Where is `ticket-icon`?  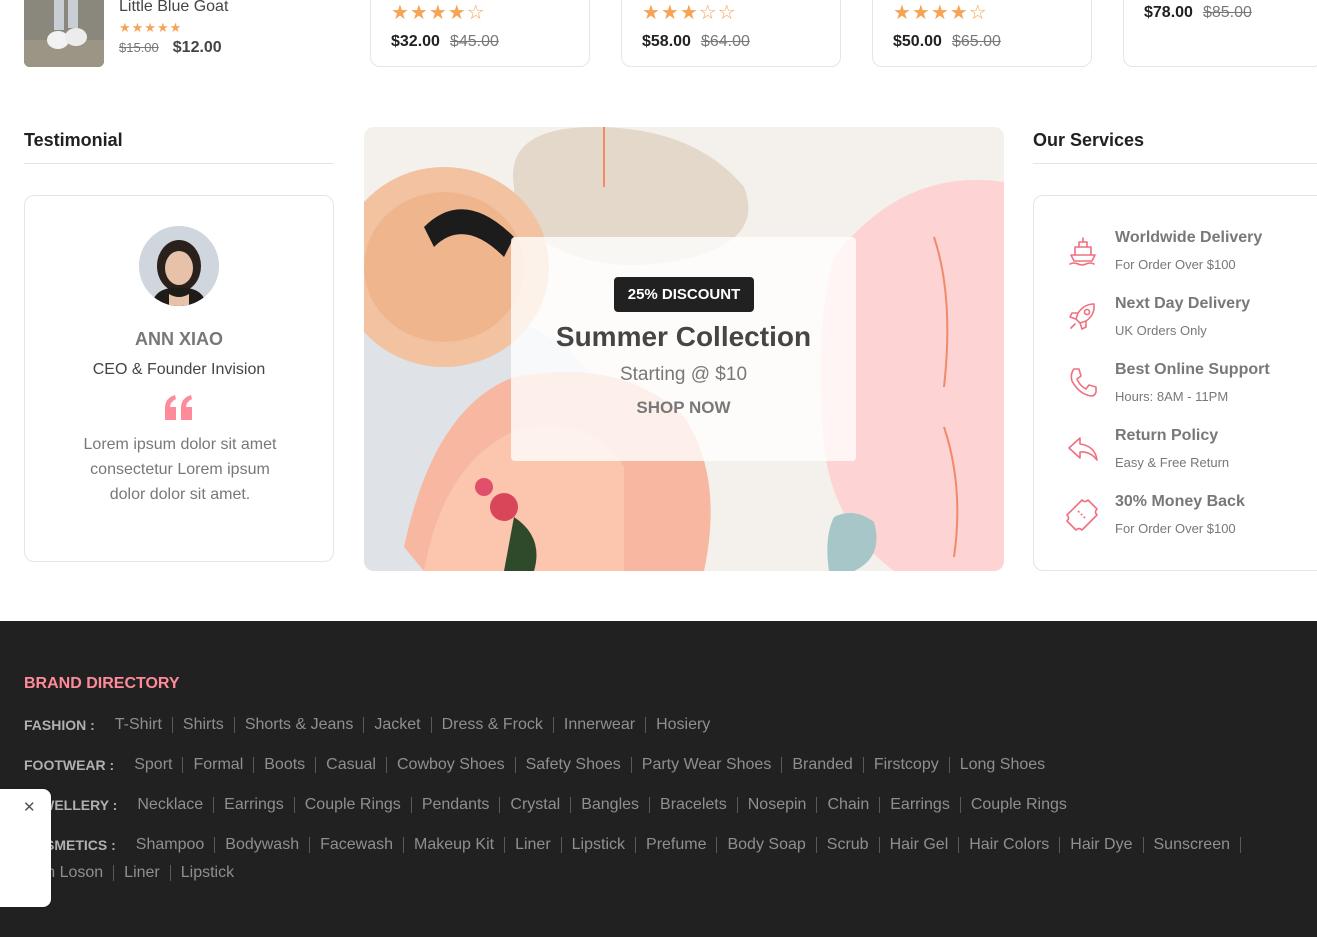
ticket-icon is located at coordinates (1082, 515).